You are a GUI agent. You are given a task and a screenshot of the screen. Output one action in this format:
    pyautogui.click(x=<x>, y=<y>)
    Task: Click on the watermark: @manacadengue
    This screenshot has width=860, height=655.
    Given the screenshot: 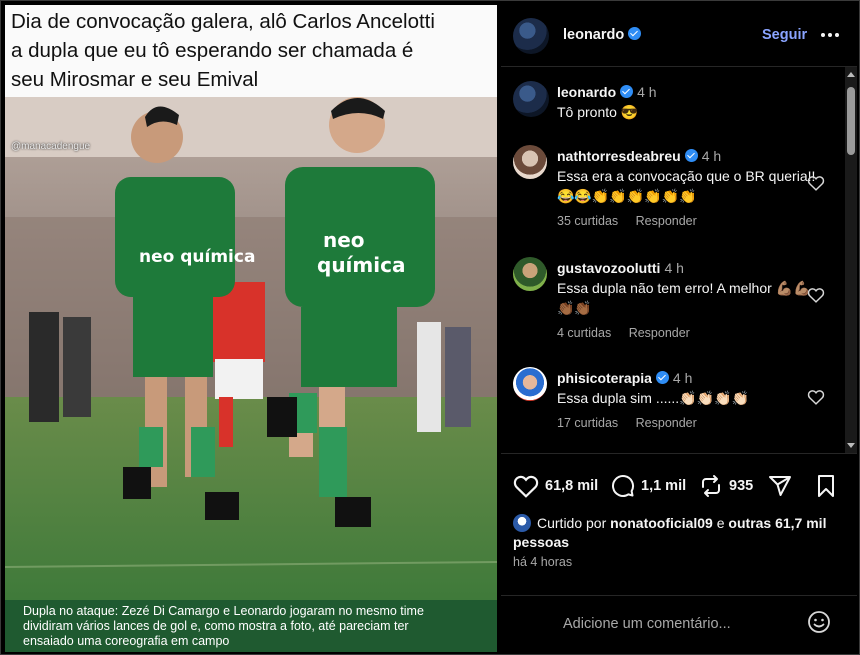 What is the action you would take?
    pyautogui.click(x=51, y=146)
    